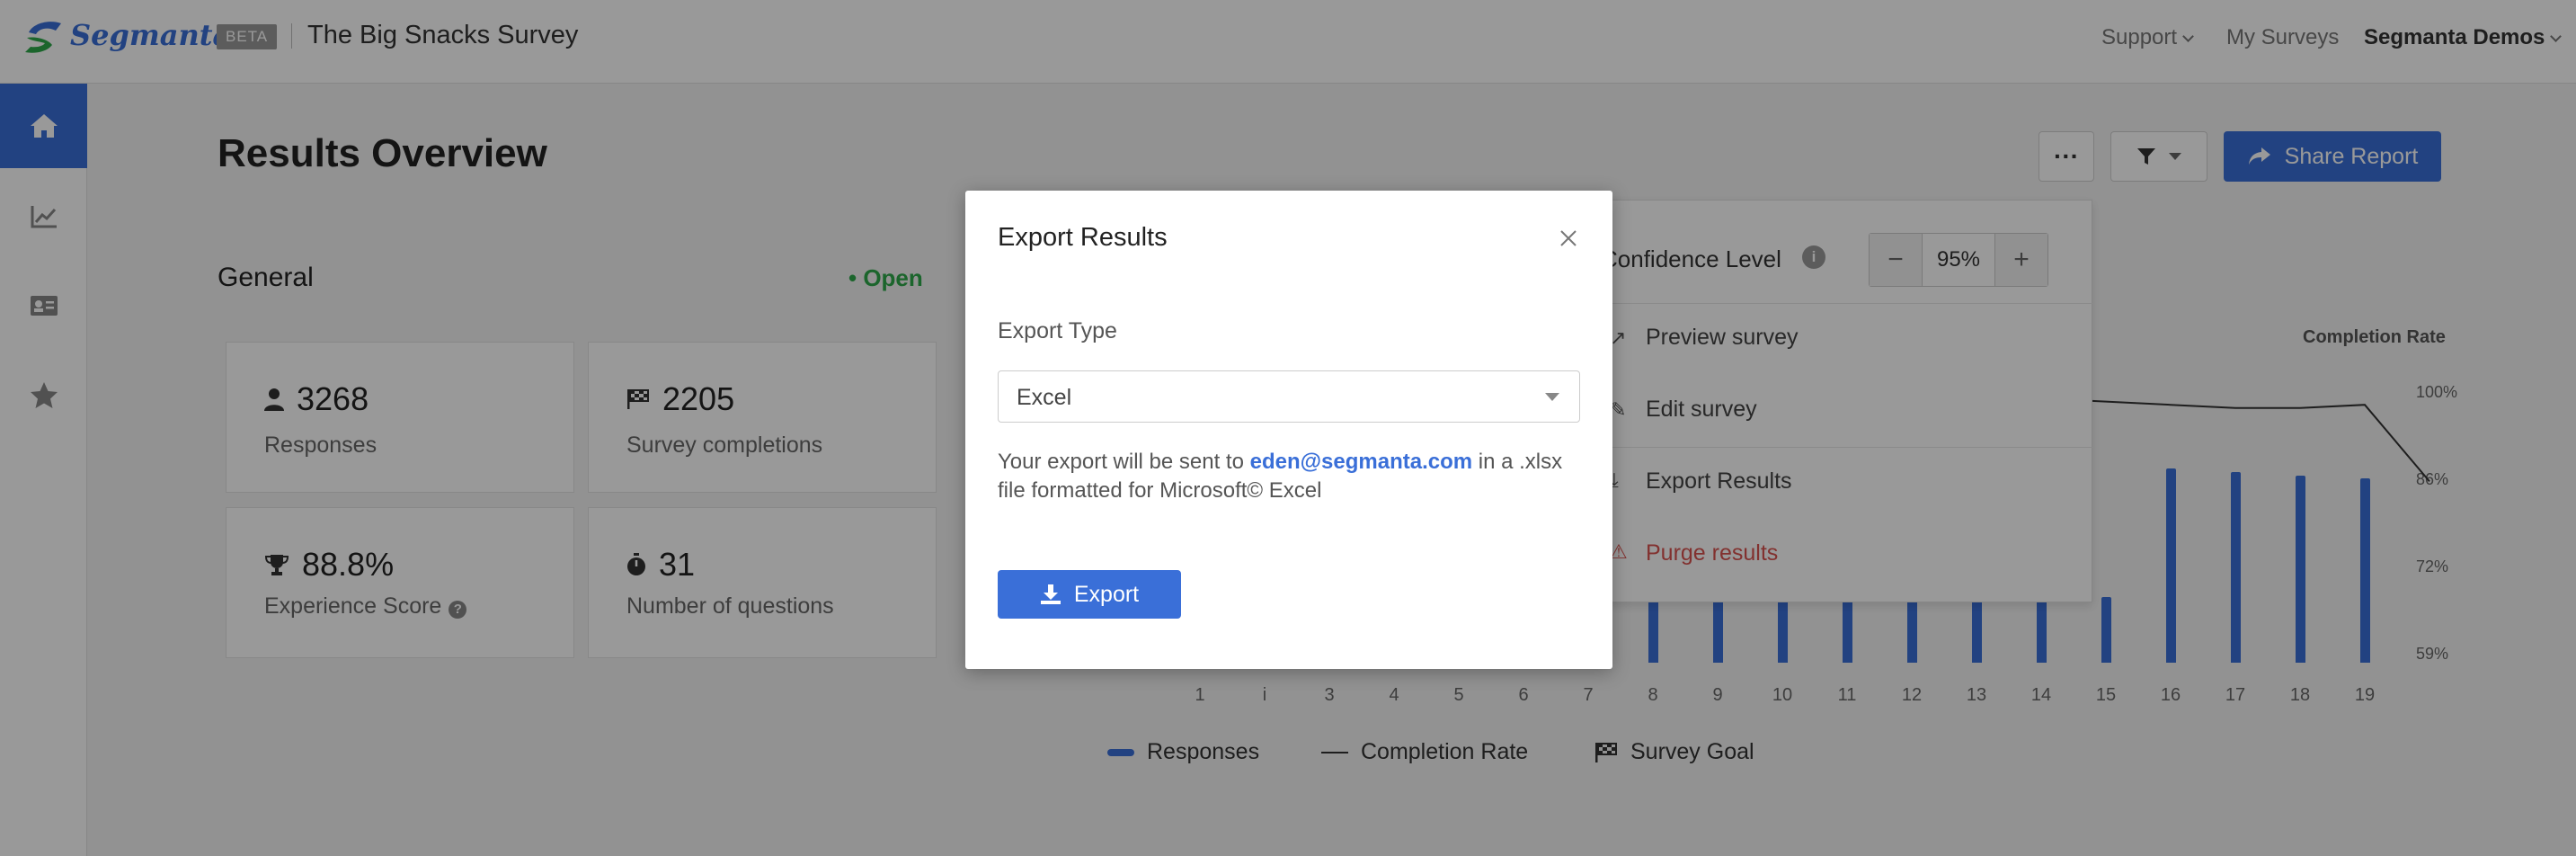 The height and width of the screenshot is (856, 2576). I want to click on export-type-select: Excel, so click(1289, 397).